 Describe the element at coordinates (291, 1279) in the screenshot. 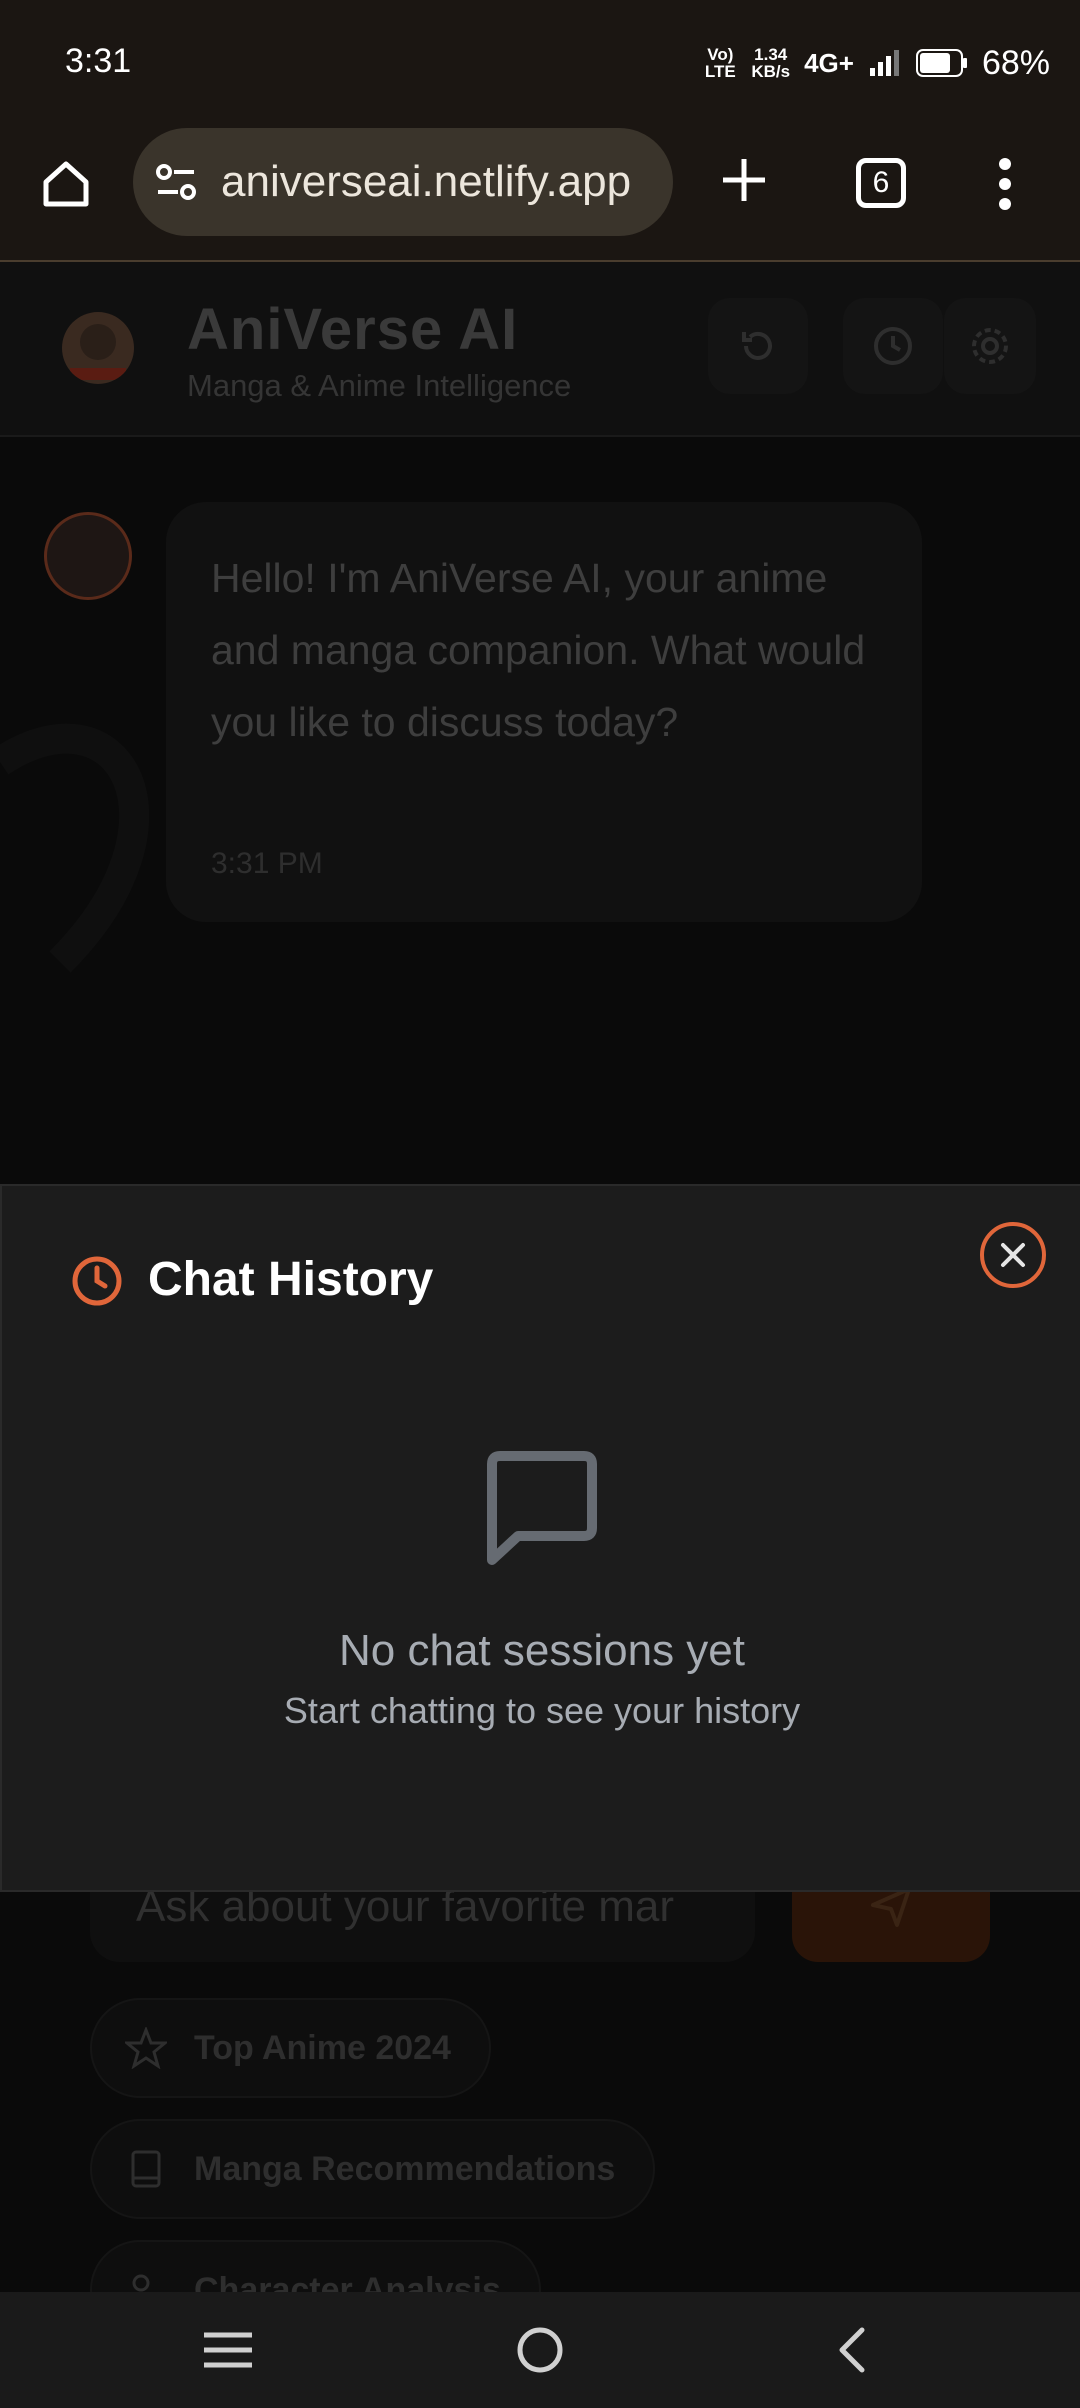

I see `modal-title: Chat History` at that location.